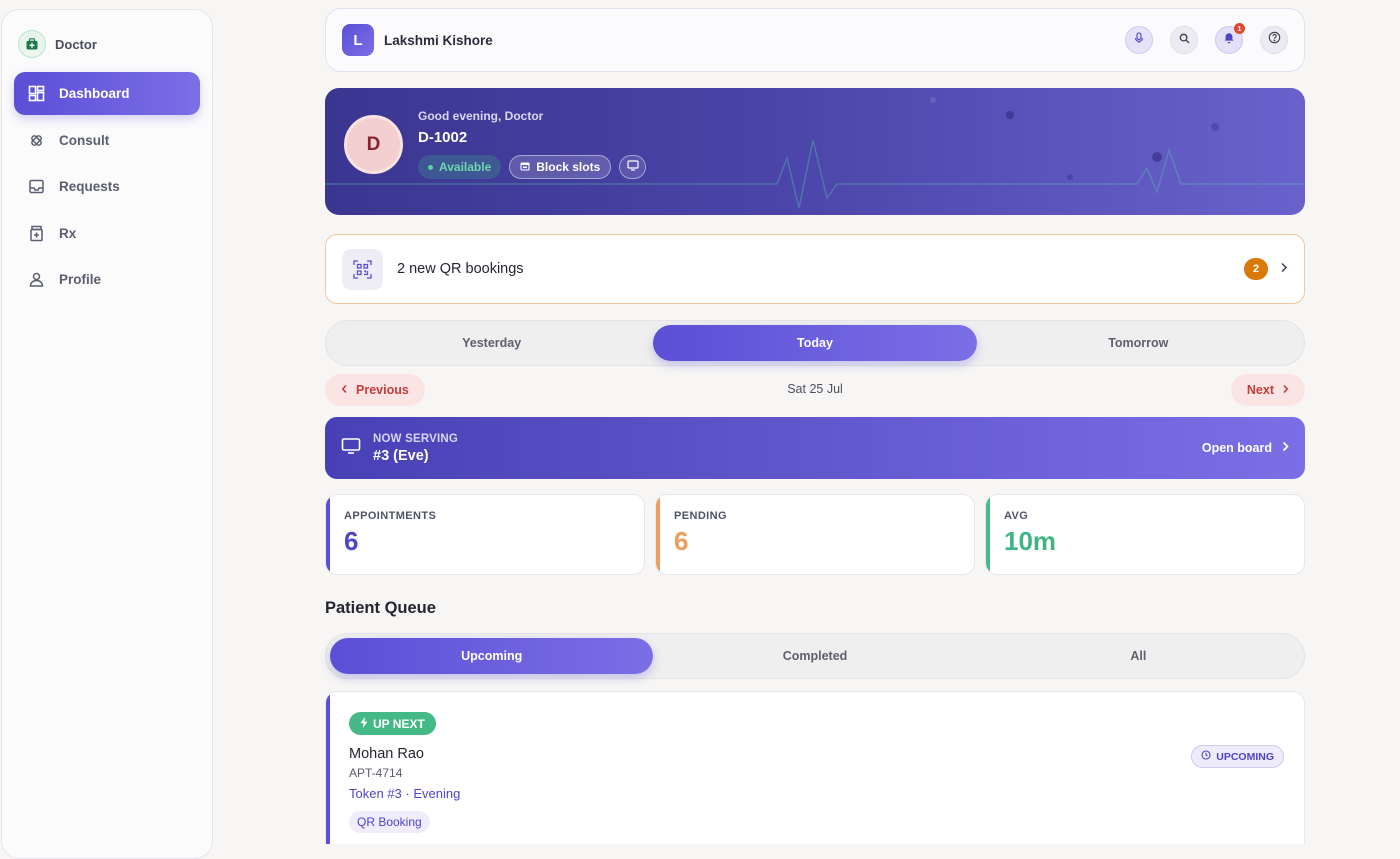  I want to click on dashboard-icon, so click(36, 94).